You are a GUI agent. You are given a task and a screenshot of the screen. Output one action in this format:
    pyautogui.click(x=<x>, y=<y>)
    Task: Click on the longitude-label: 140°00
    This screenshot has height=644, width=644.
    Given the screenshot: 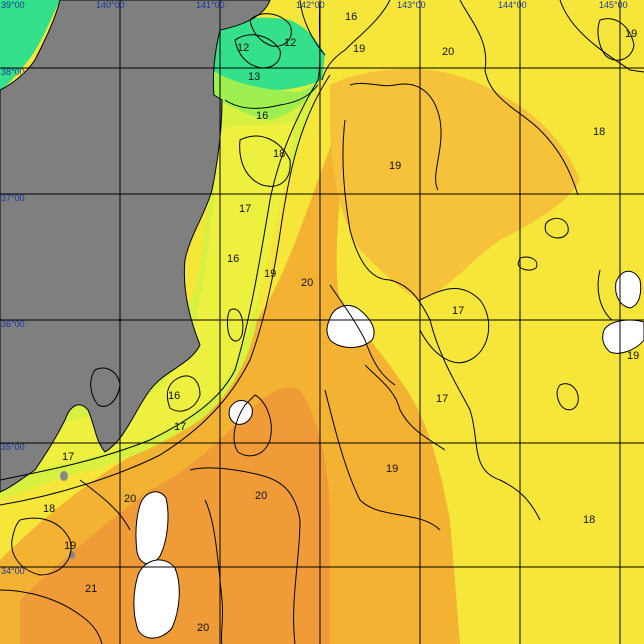 What is the action you would take?
    pyautogui.click(x=110, y=5)
    